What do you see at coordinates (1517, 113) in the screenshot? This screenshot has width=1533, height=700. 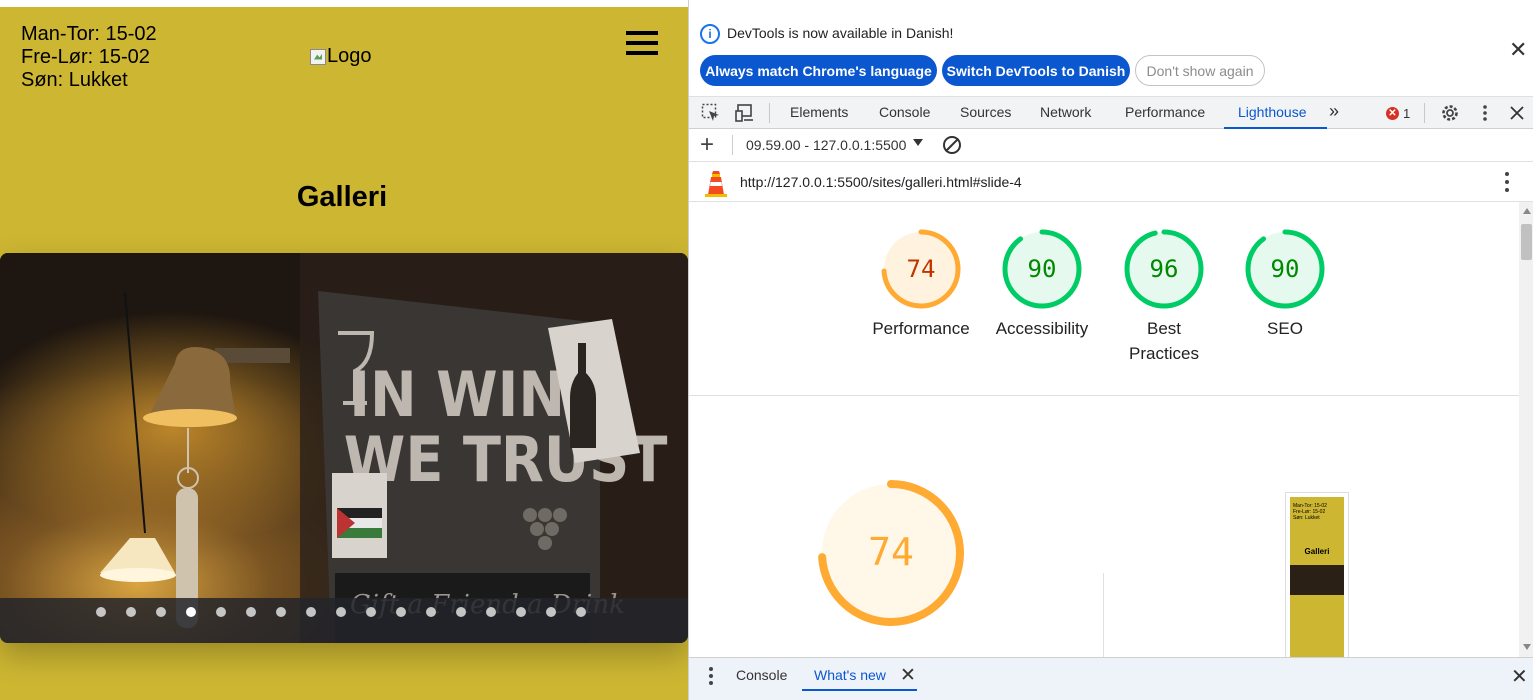 I see `close-devtools-icon` at bounding box center [1517, 113].